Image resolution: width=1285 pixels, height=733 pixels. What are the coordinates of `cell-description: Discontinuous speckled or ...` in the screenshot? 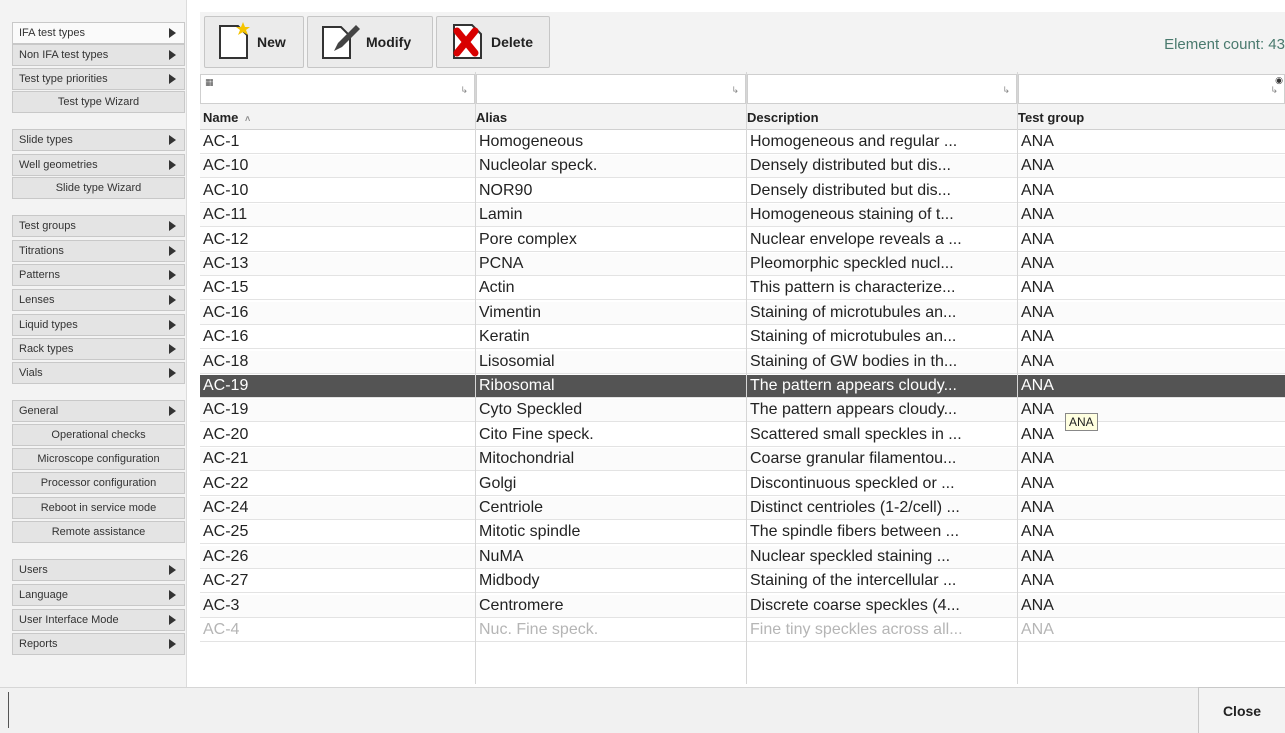 It's located at (852, 483).